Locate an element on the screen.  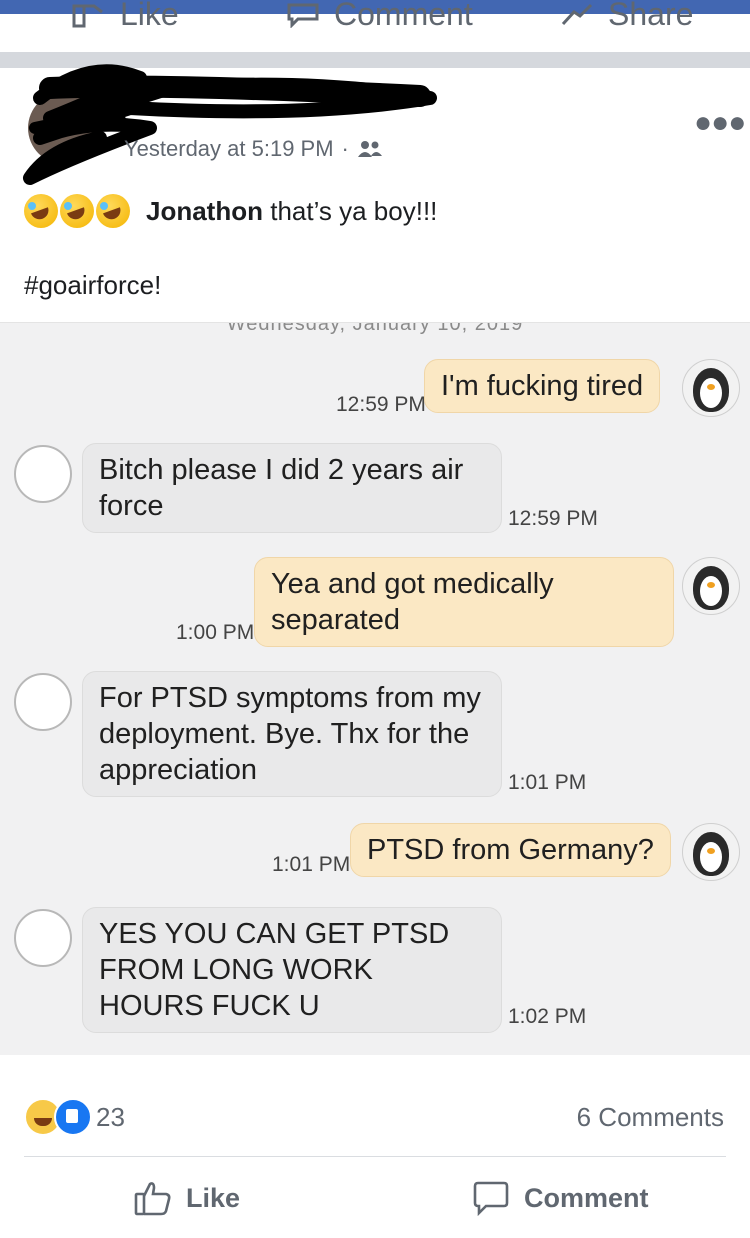
post-text-rest: that’s ya boy!!! is located at coordinates (350, 211).